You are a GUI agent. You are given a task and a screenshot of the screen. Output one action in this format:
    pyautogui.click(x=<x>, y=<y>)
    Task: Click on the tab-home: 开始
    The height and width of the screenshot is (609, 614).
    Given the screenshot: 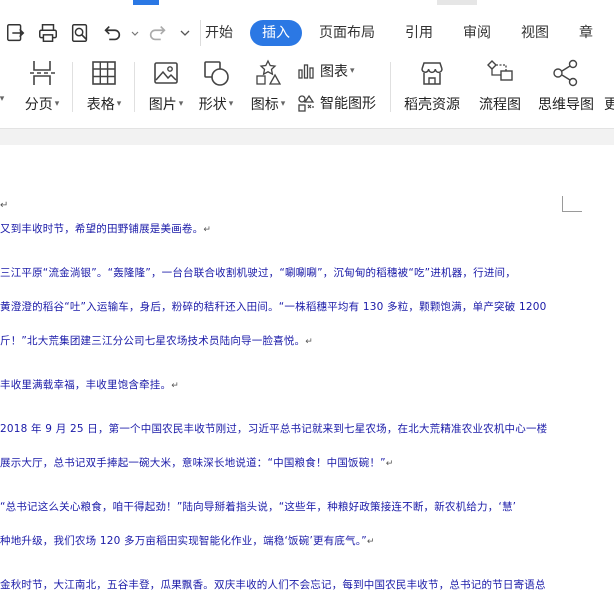 What is the action you would take?
    pyautogui.click(x=219, y=33)
    